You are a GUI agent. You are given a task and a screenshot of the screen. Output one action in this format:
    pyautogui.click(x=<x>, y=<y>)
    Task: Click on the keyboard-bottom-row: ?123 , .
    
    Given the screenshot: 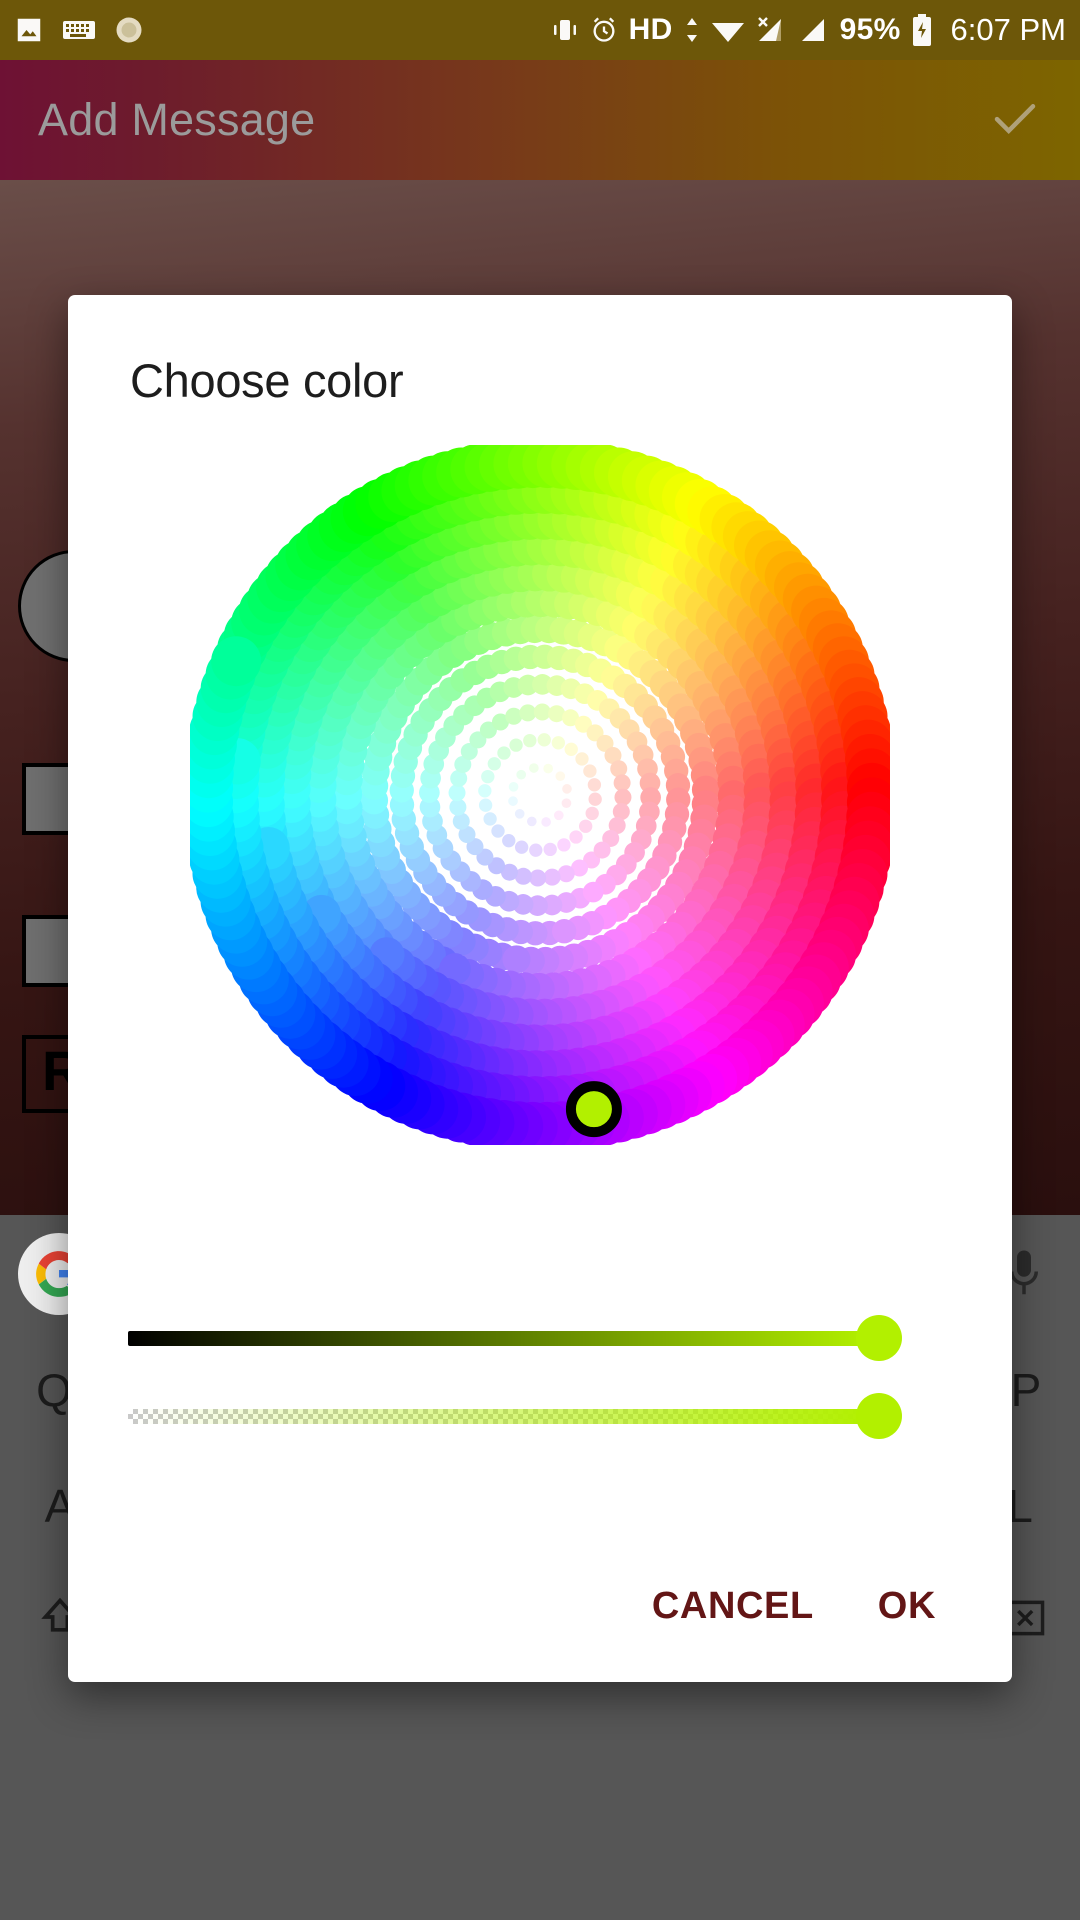 What is the action you would take?
    pyautogui.click(x=540, y=1822)
    